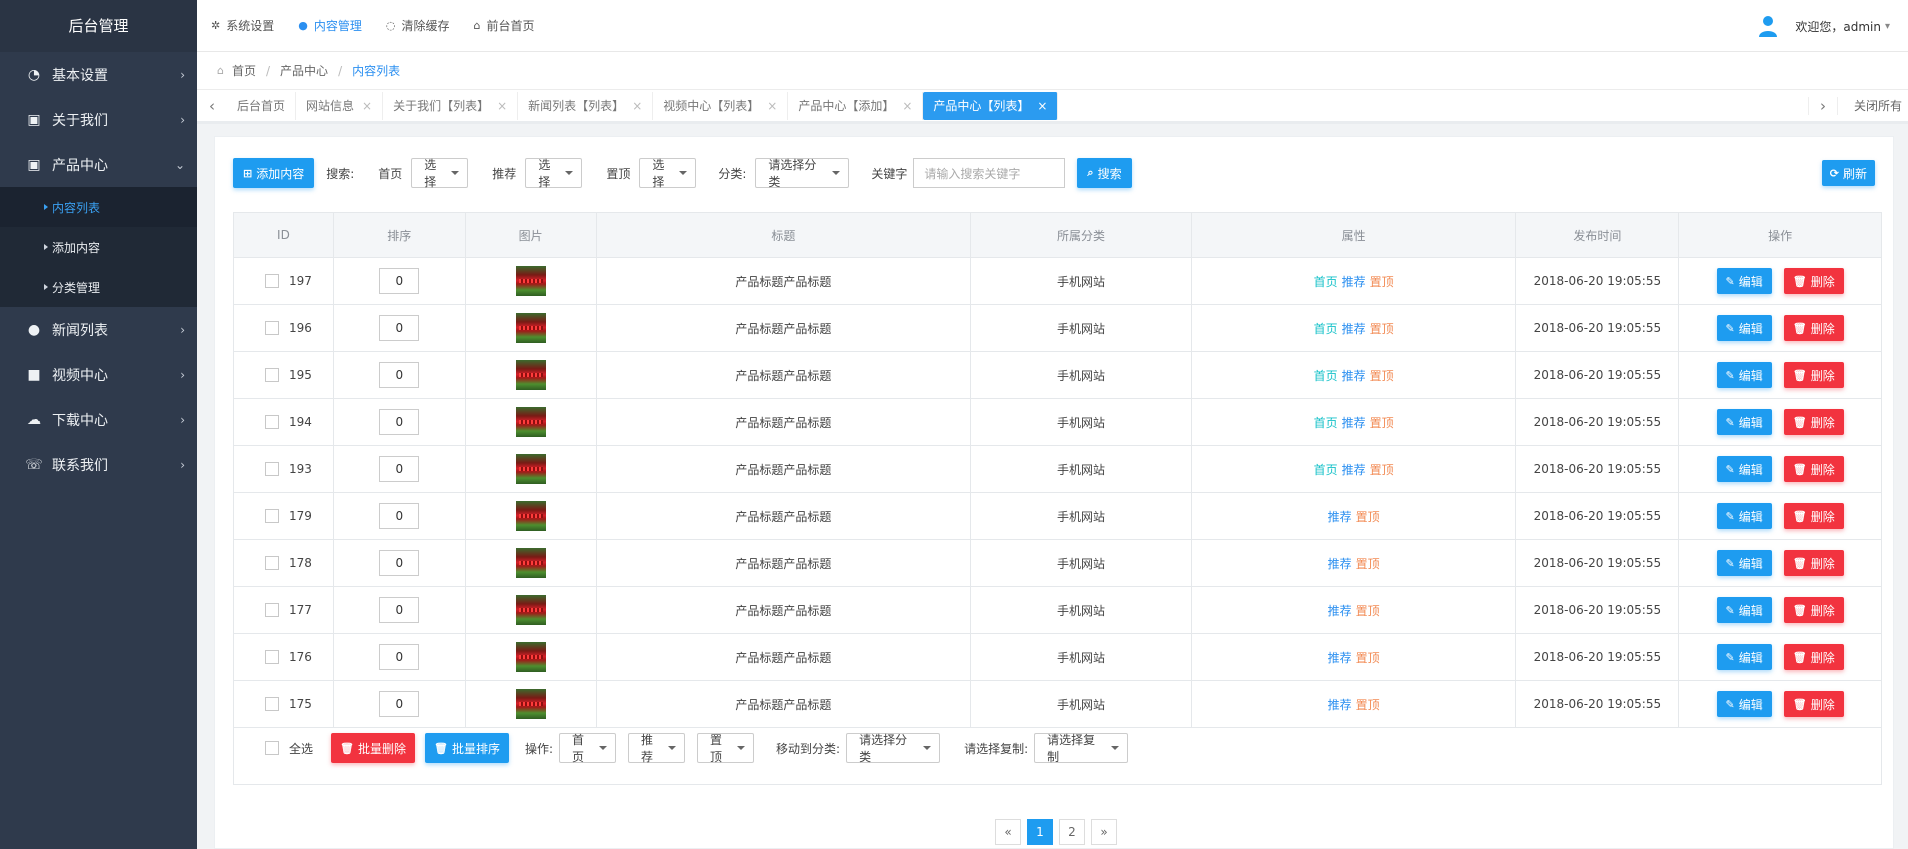 The width and height of the screenshot is (1908, 849). Describe the element at coordinates (1104, 173) in the screenshot. I see `search-button: ⌕ 搜索` at that location.